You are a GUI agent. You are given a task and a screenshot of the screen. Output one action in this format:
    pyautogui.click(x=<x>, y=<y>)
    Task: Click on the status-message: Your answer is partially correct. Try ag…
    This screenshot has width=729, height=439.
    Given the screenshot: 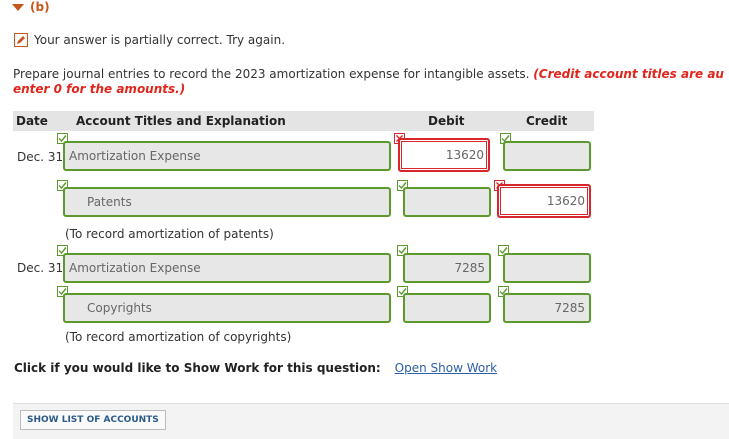 What is the action you would take?
    pyautogui.click(x=149, y=40)
    